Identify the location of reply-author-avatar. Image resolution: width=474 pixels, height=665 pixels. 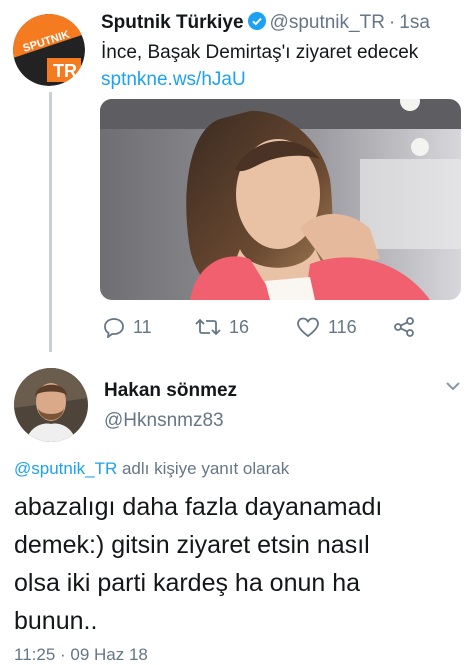
(51, 405).